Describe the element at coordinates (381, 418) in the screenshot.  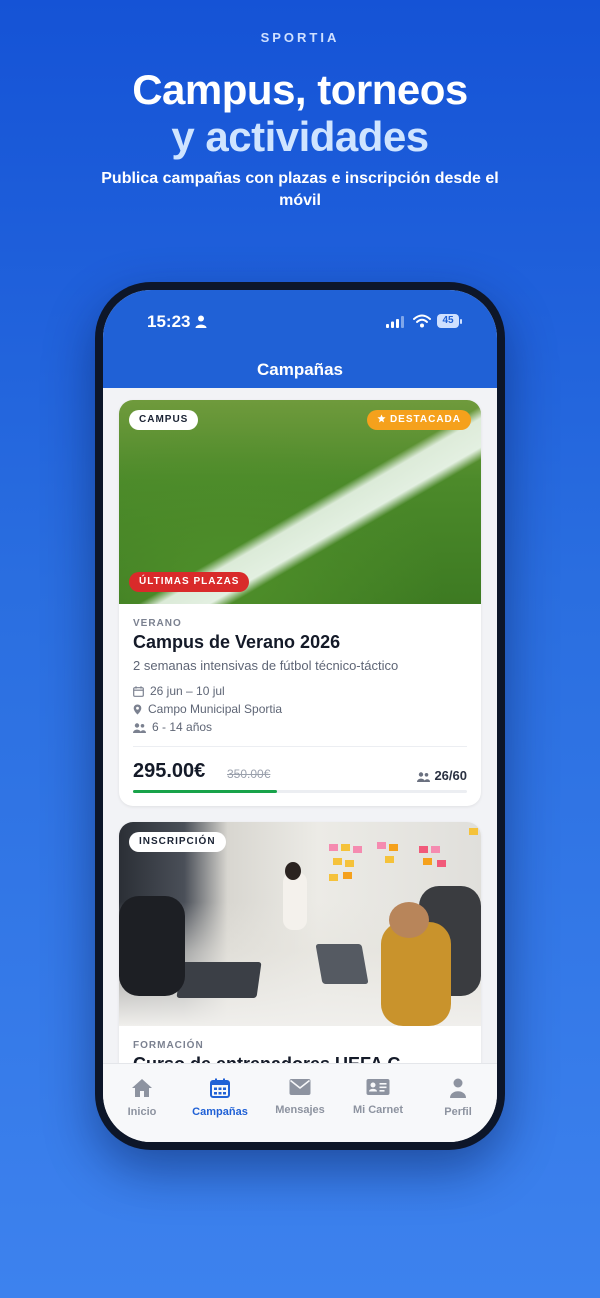
I see `star-icon` at that location.